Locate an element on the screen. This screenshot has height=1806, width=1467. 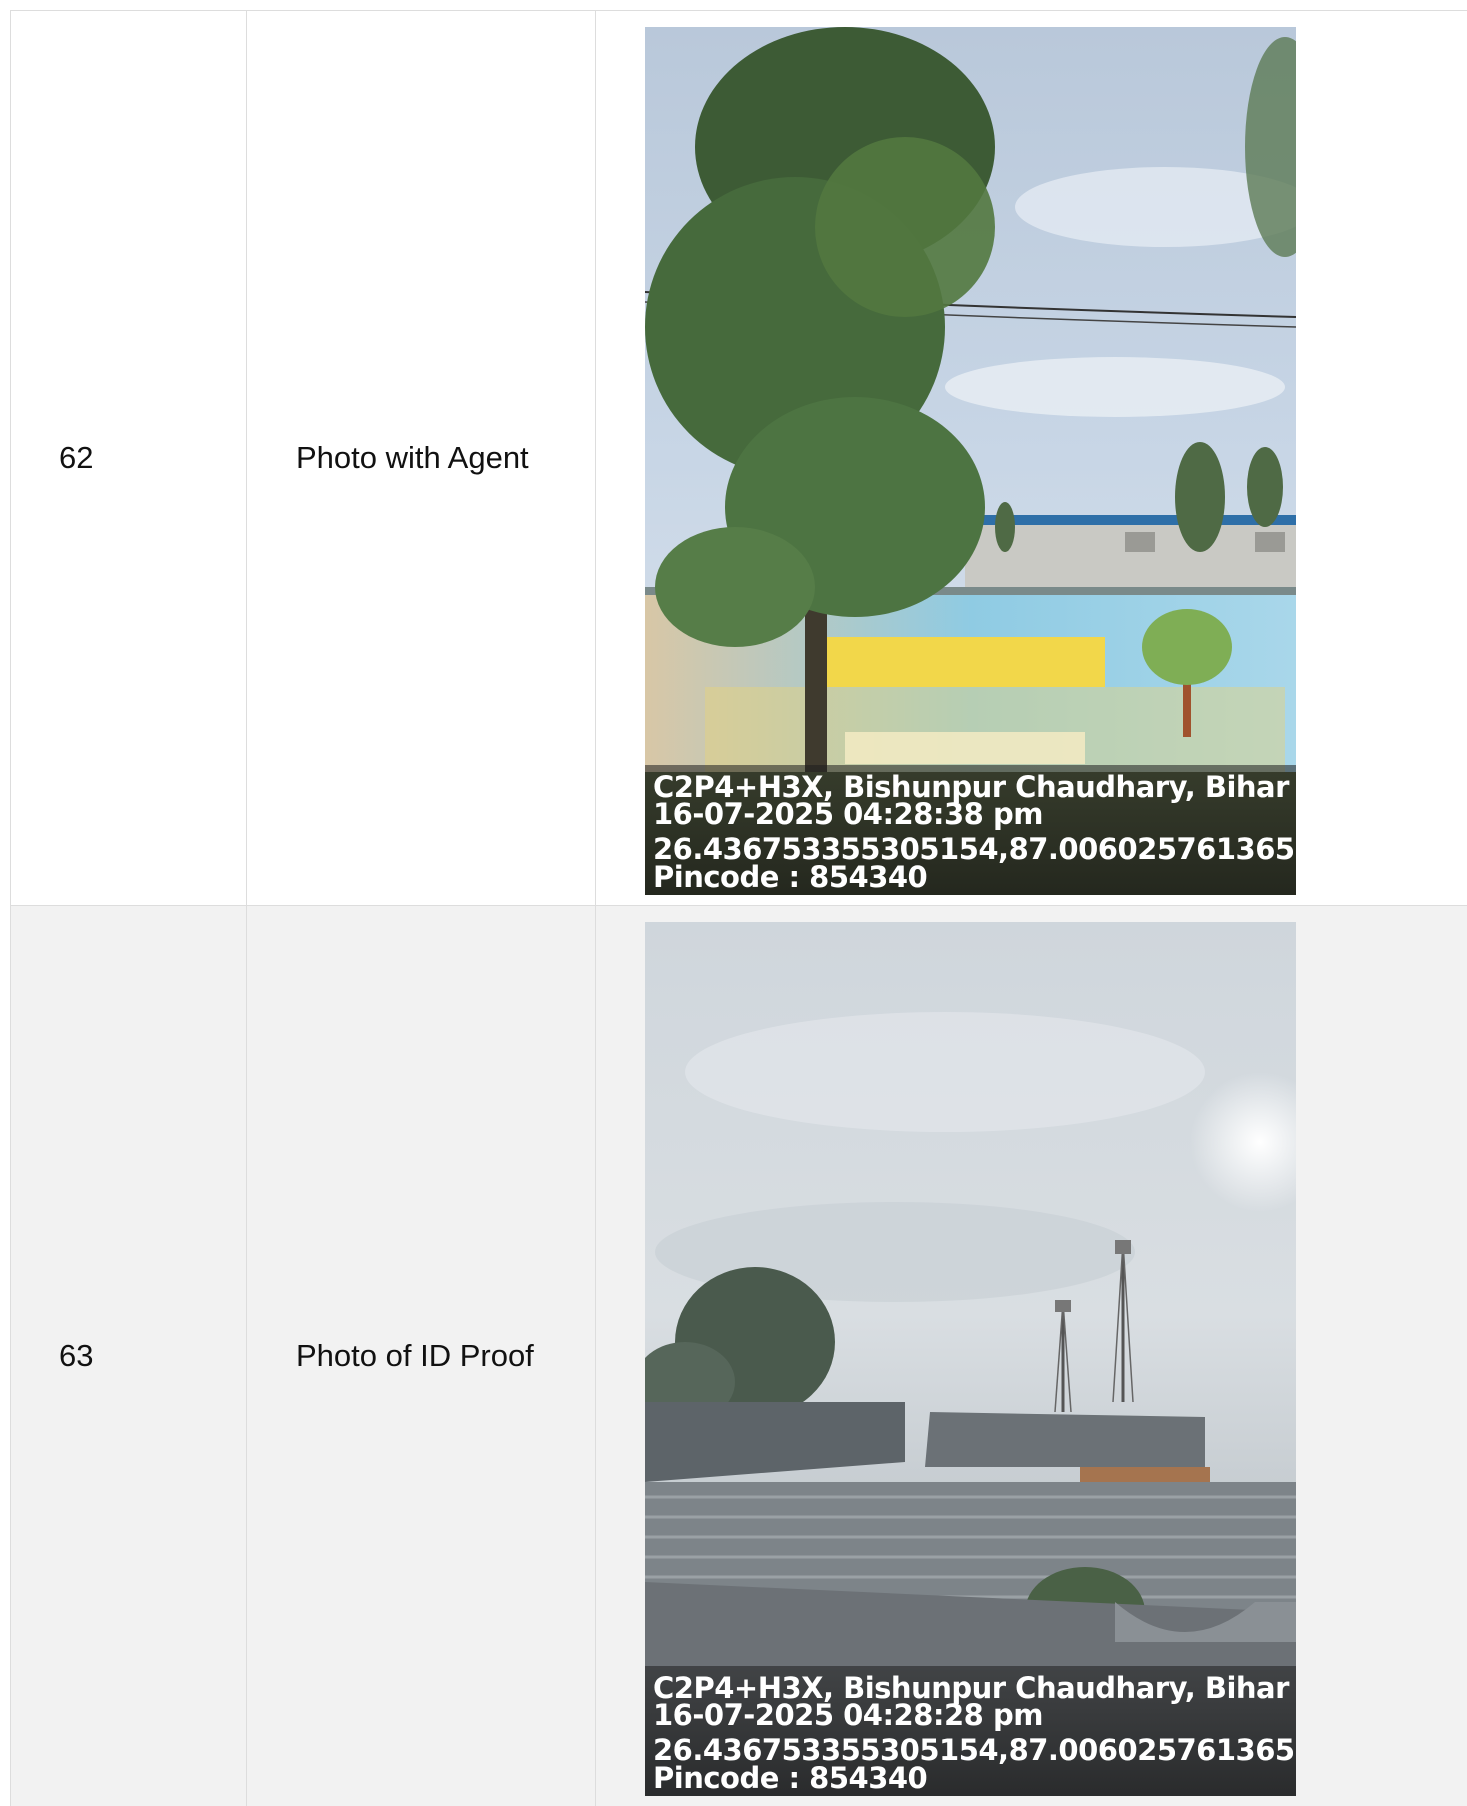
row-number: 62 is located at coordinates (76, 457).